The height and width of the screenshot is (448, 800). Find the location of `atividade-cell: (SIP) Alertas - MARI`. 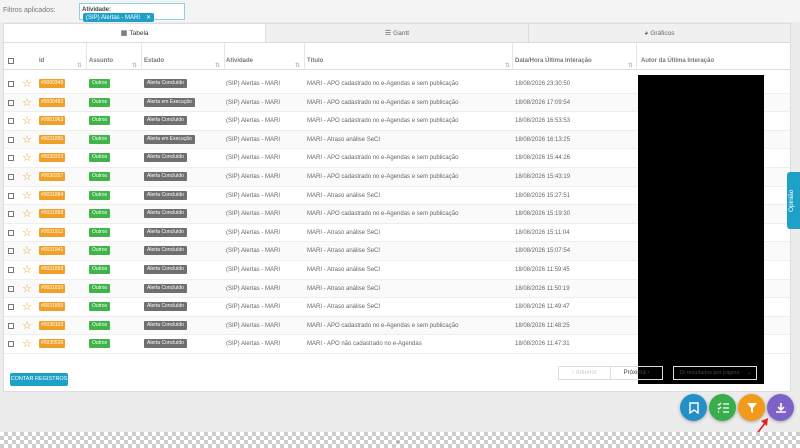

atividade-cell: (SIP) Alertas - MARI is located at coordinates (253, 288).